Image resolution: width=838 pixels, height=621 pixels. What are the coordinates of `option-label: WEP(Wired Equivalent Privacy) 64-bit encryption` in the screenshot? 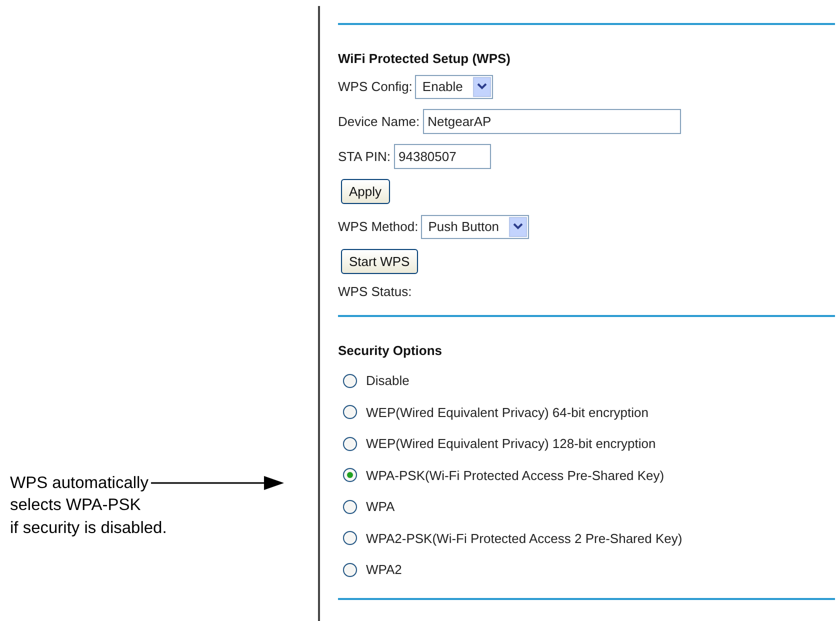 It's located at (507, 412).